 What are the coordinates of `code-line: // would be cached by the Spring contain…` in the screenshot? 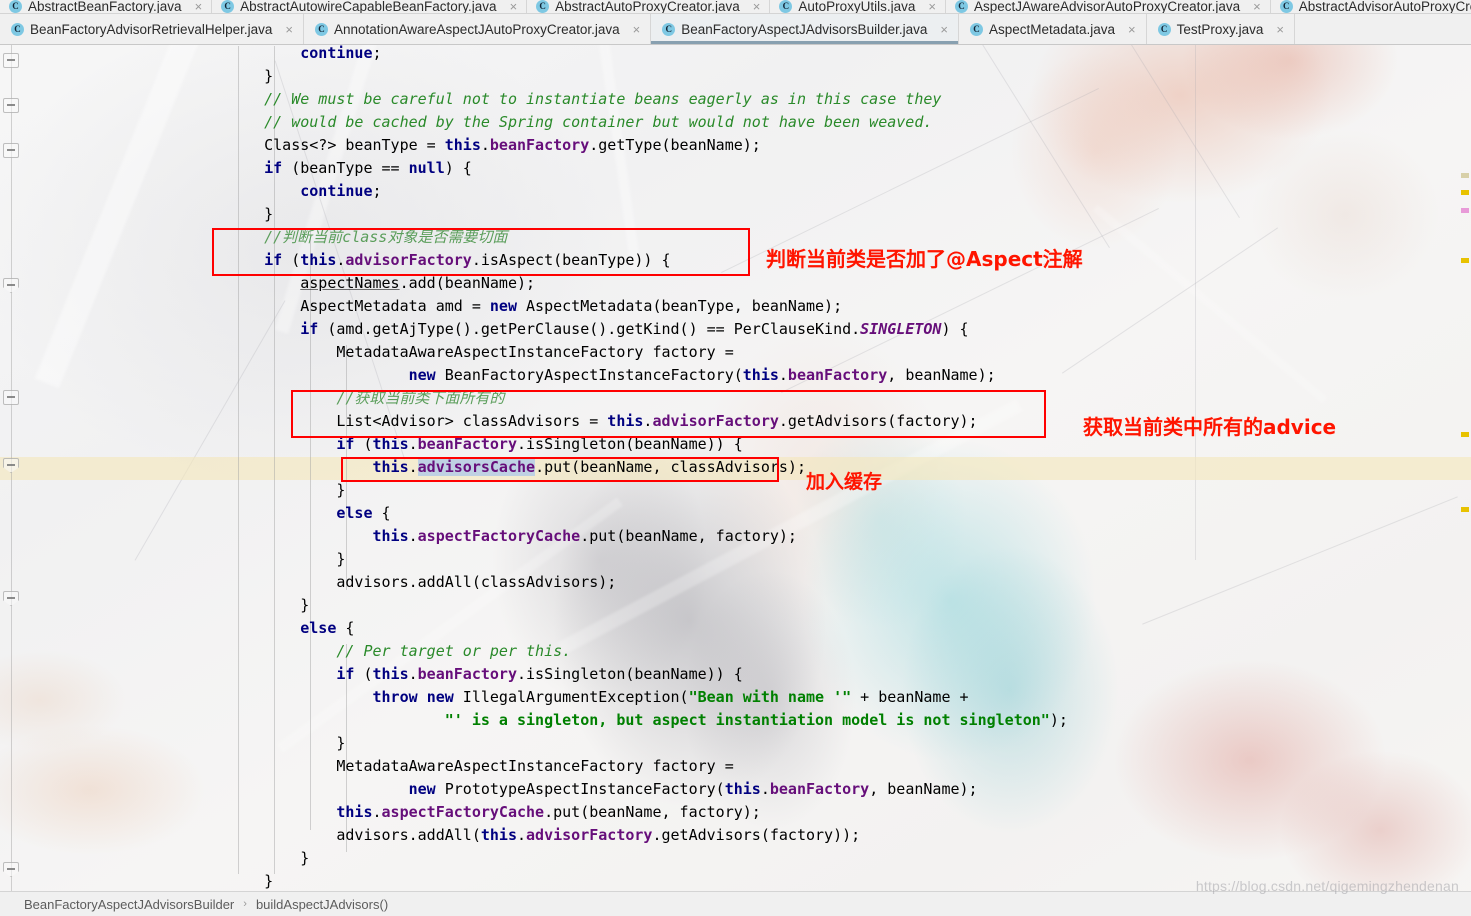 It's located at (580, 122).